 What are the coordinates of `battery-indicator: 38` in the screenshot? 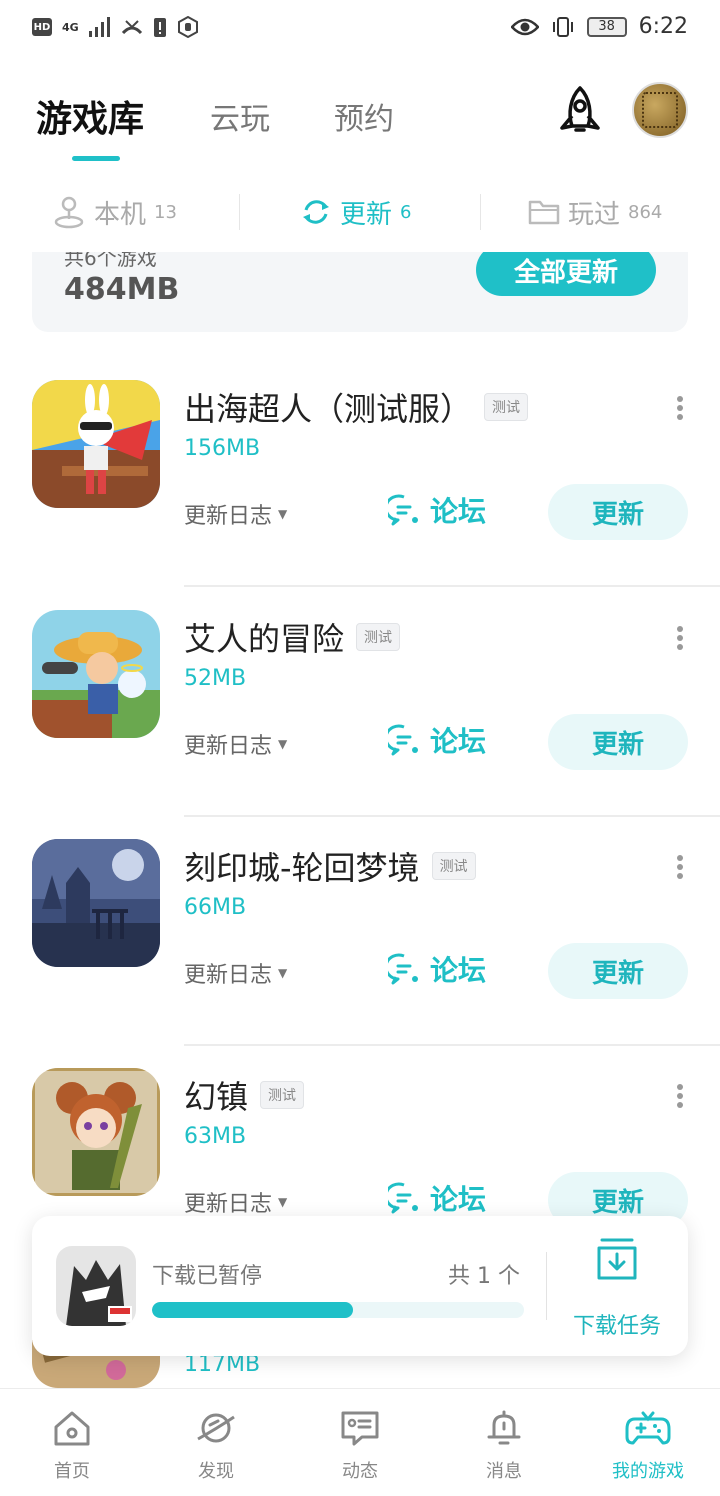 It's located at (606, 26).